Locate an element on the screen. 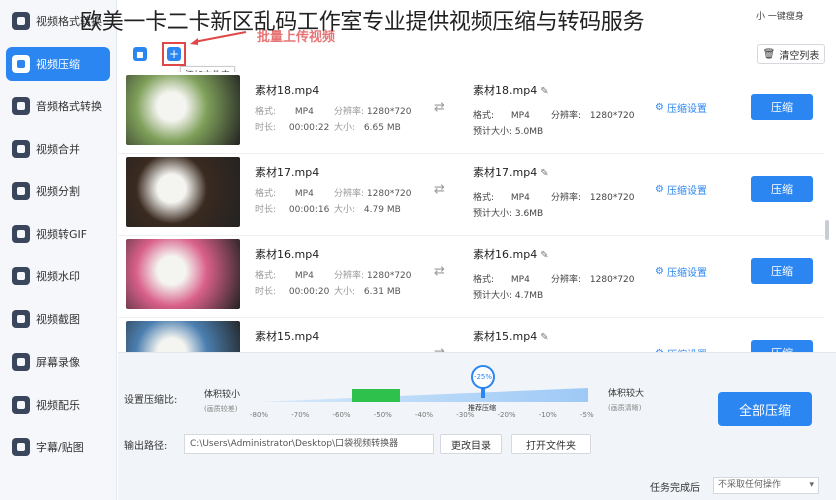 This screenshot has height=500, width=836. open-folder-button: 打开文件夹 is located at coordinates (551, 444).